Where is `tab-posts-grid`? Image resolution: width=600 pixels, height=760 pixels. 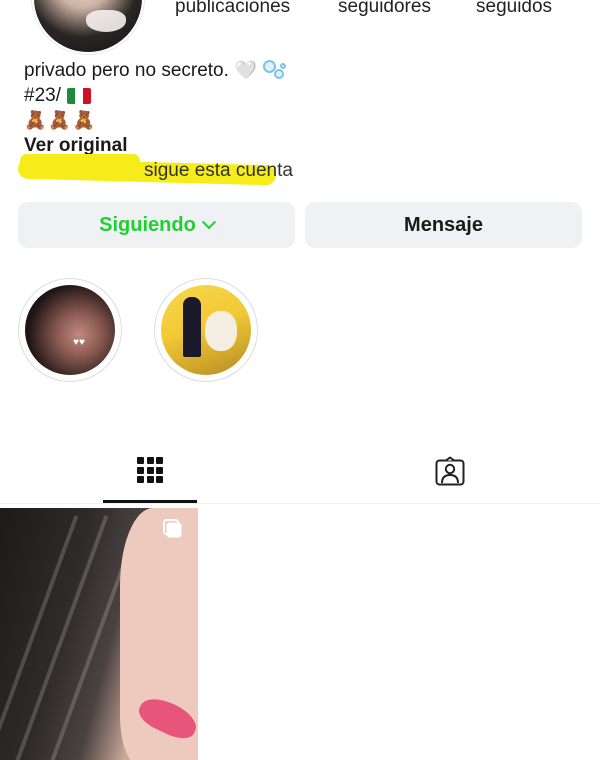 tab-posts-grid is located at coordinates (150, 471).